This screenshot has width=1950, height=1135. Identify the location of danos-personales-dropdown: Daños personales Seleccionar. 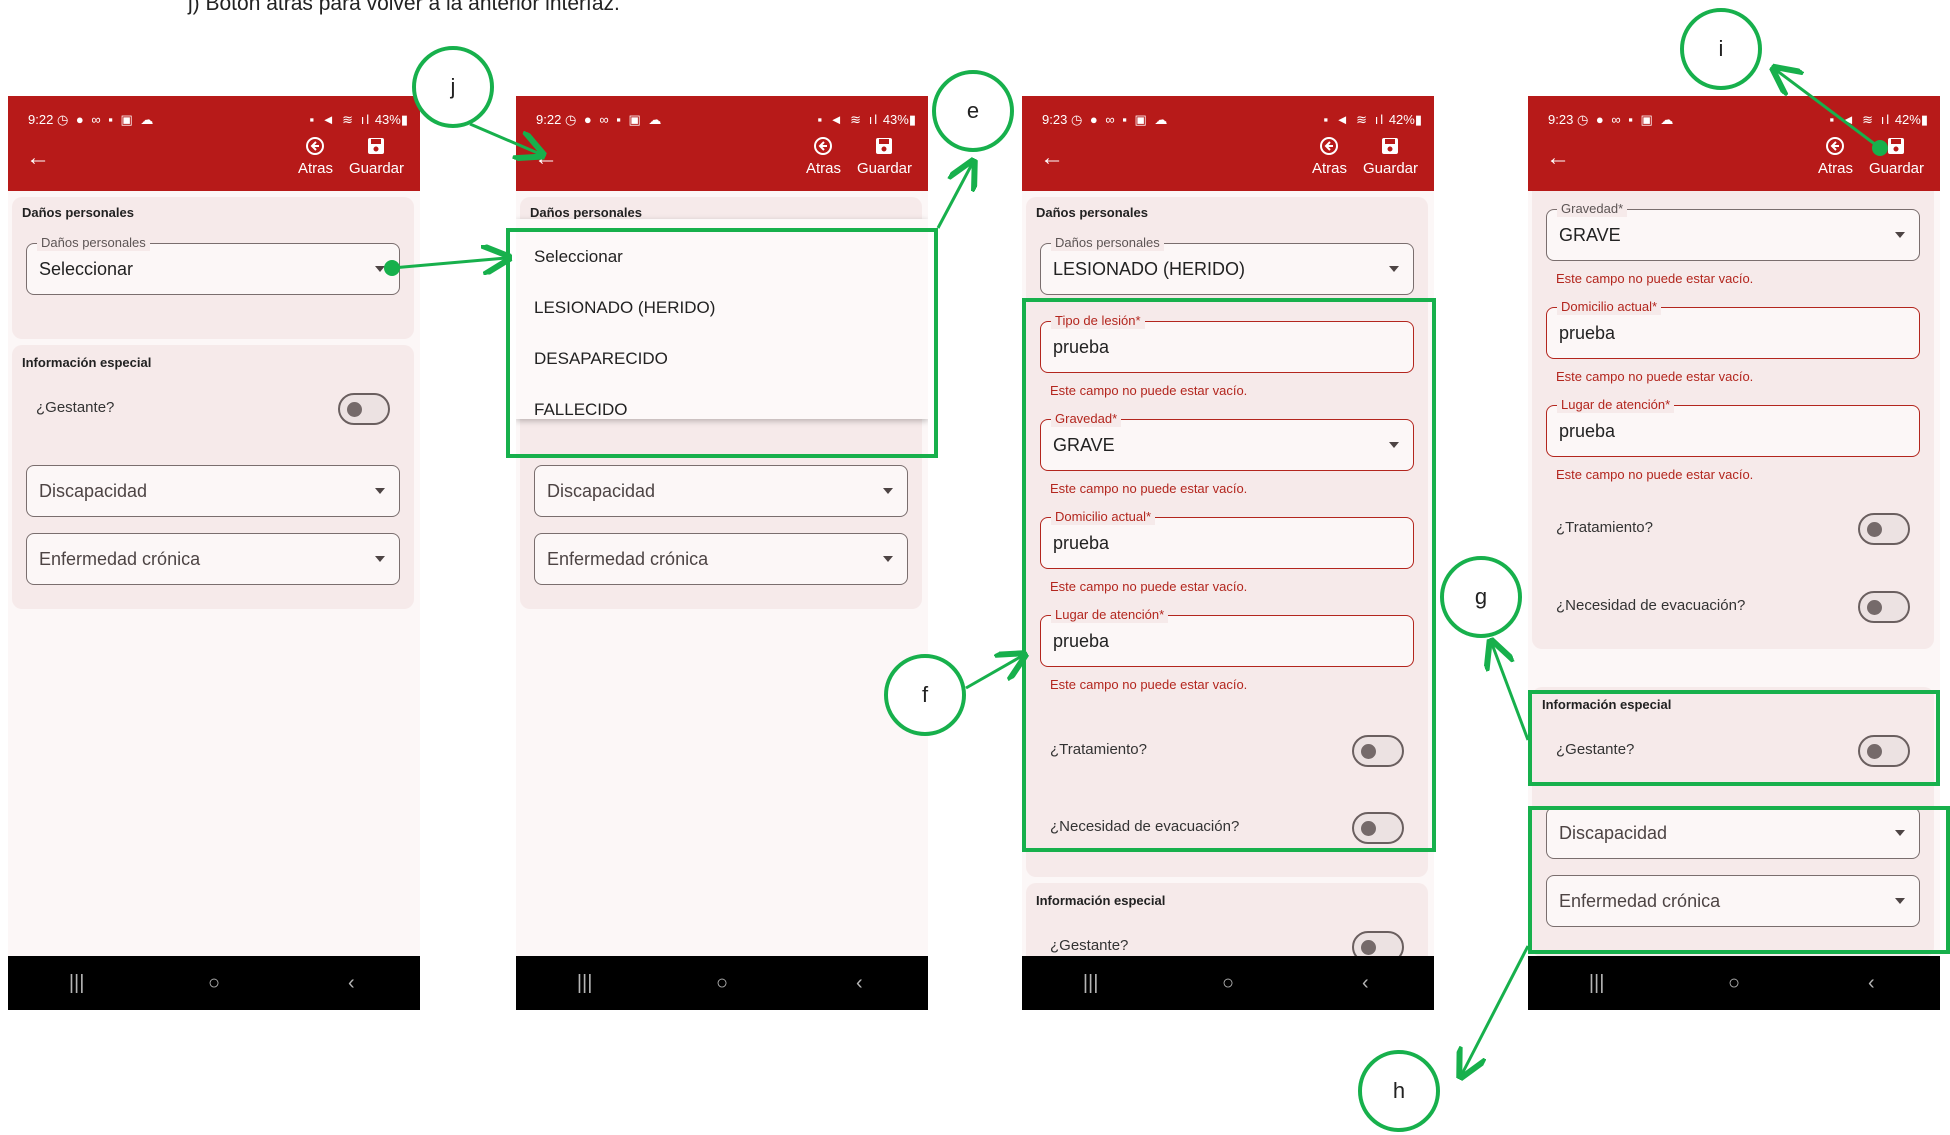
(213, 265).